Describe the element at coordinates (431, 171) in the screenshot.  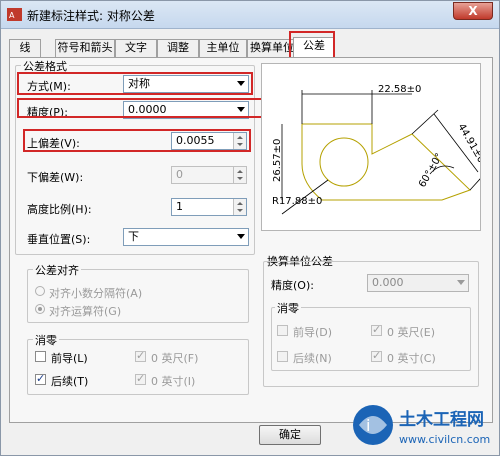
I see `preview-dim-angle: 60°±0°` at that location.